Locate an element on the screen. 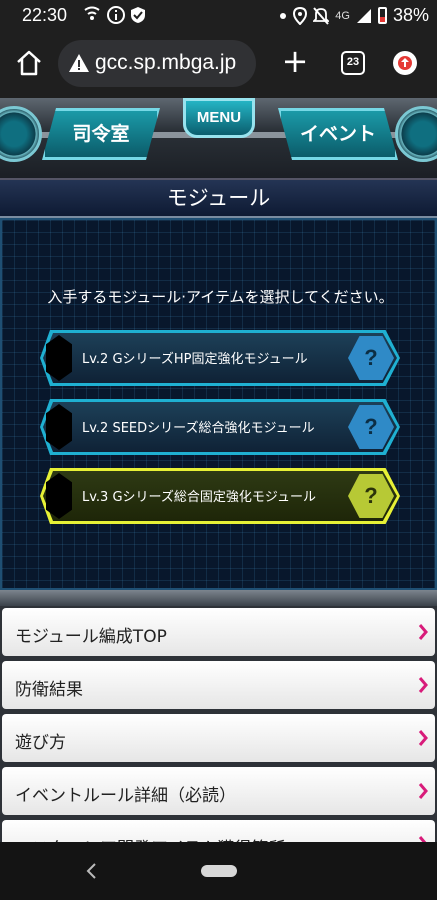 This screenshot has width=437, height=900. signal-icon is located at coordinates (363, 15).